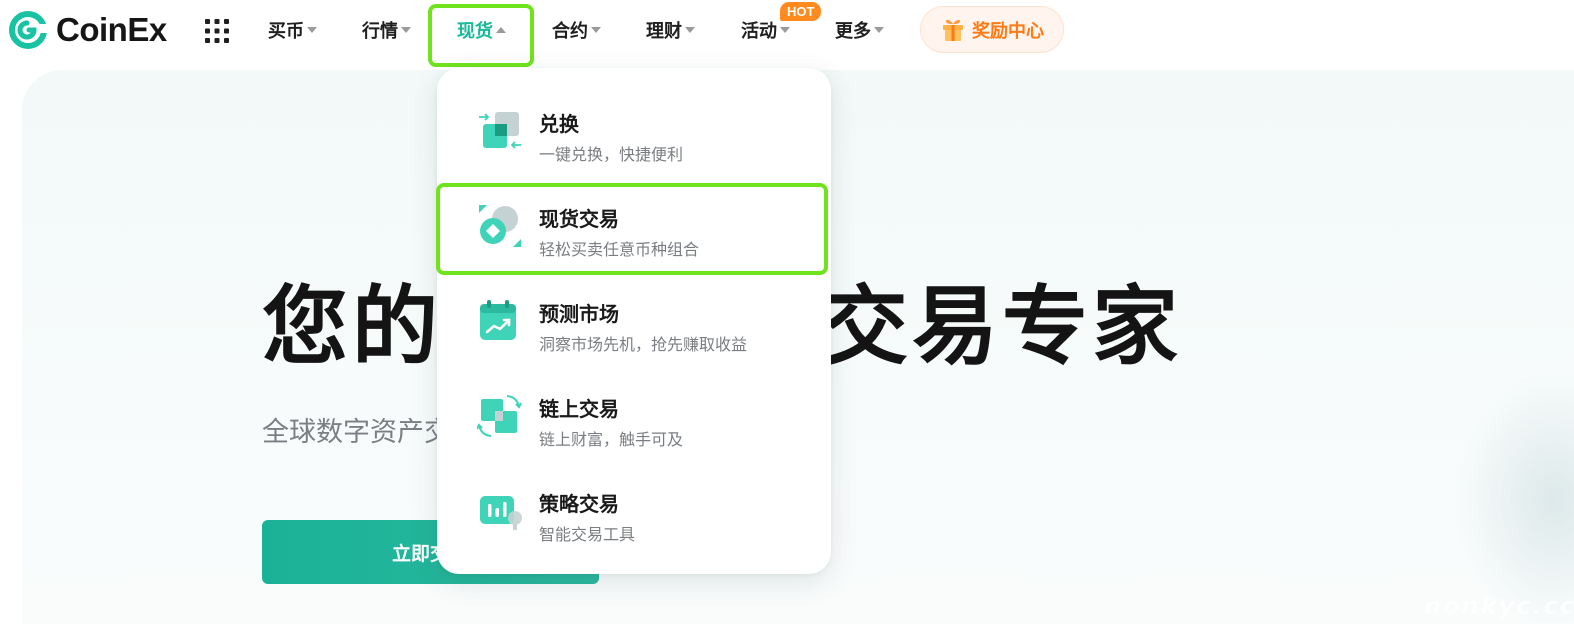  What do you see at coordinates (501, 30) in the screenshot?
I see `caret-up-icon` at bounding box center [501, 30].